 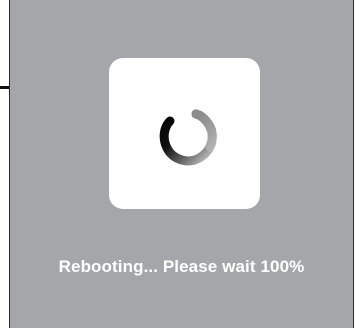 What do you see at coordinates (282, 266) in the screenshot?
I see `progress-percent: 100%` at bounding box center [282, 266].